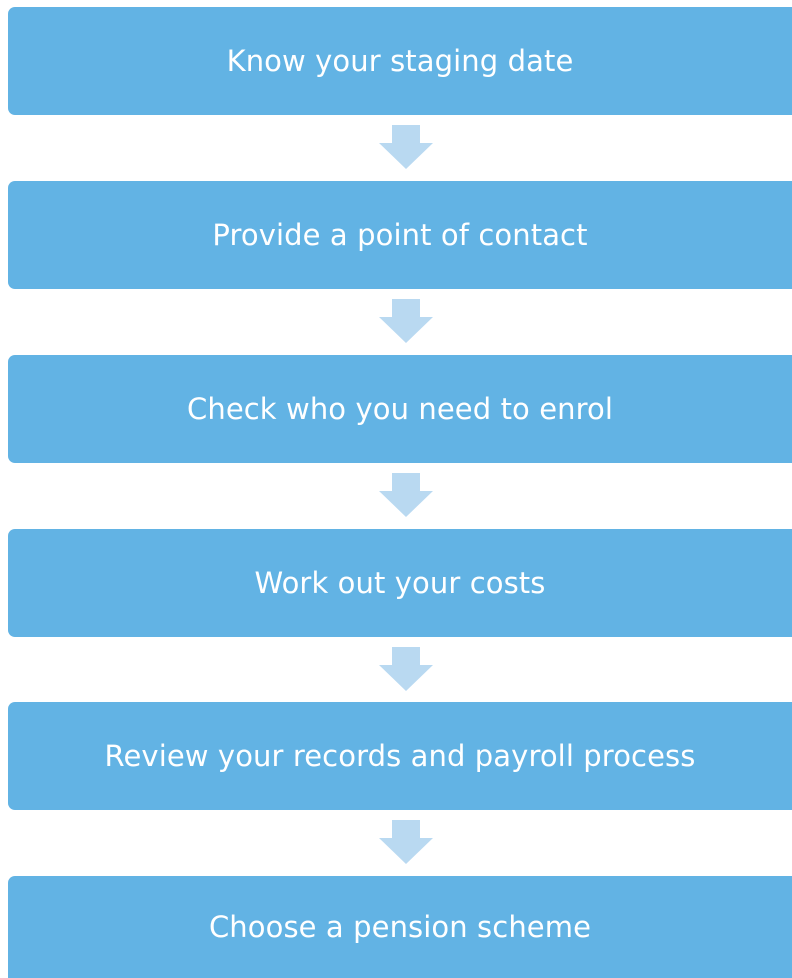  I want to click on step-label: Choose a pension scheme, so click(400, 927).